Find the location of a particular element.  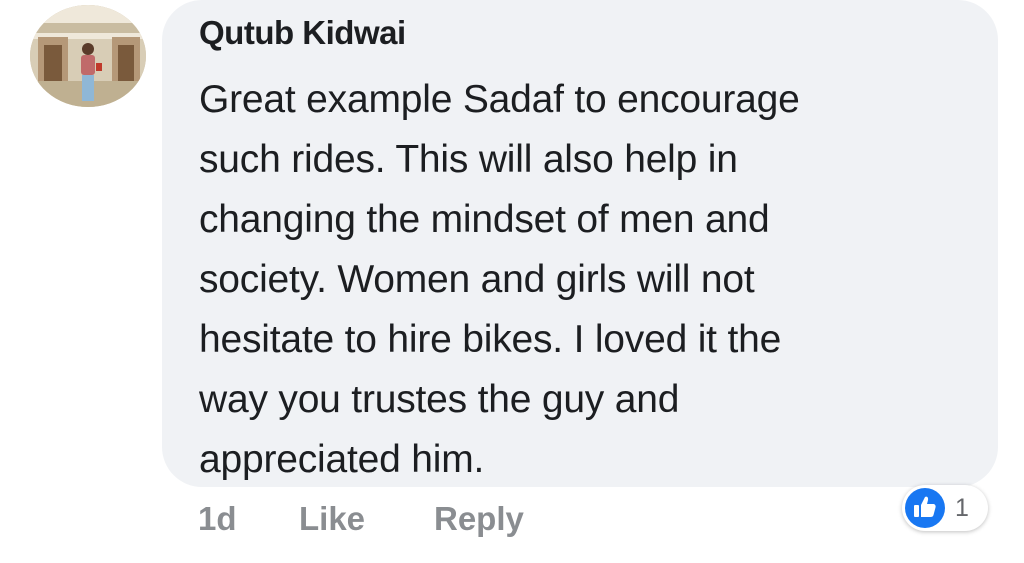

comment-text-line: such rides. This will also help in is located at coordinates (468, 159).